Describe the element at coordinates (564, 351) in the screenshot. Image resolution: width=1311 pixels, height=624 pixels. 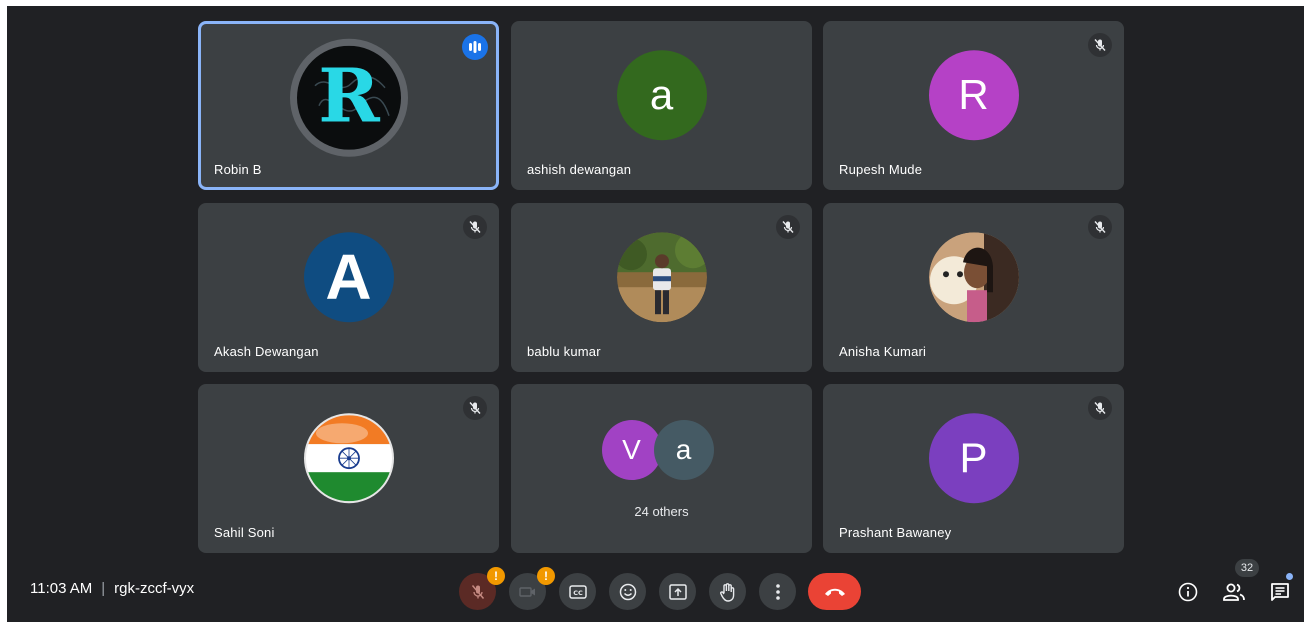
I see `participant-name: bablu kumar` at that location.